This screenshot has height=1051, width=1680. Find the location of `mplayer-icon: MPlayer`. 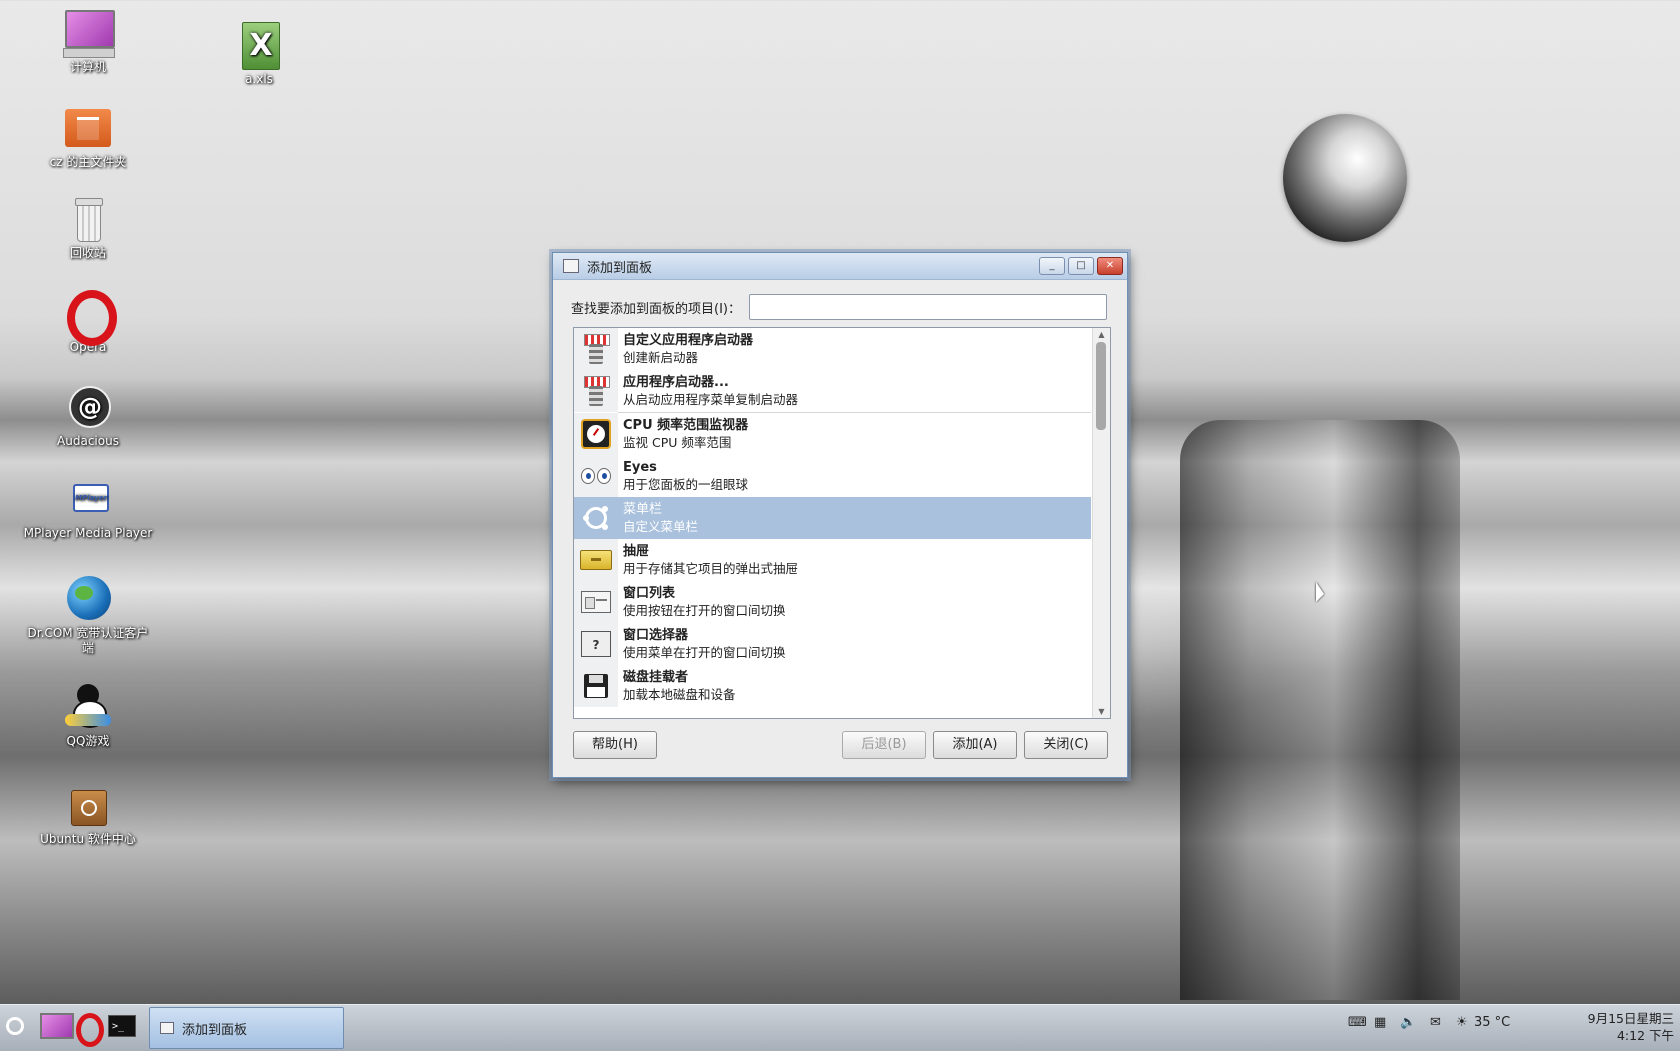

mplayer-icon: MPlayer is located at coordinates (88, 500).